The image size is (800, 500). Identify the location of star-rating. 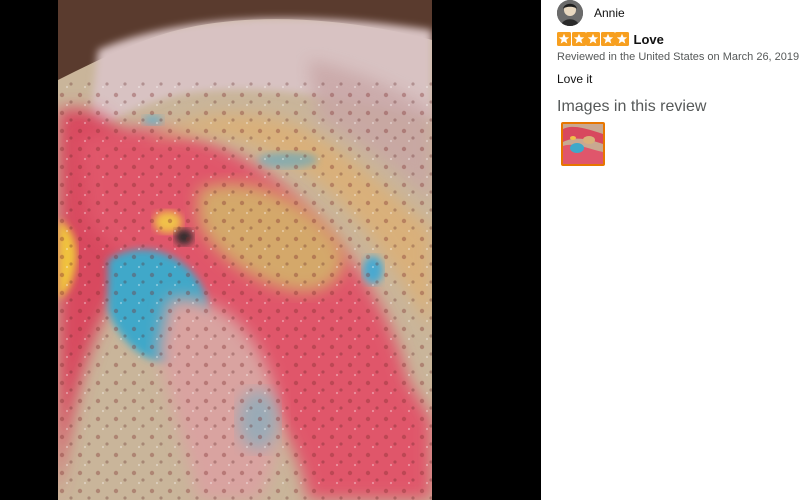
(593, 39).